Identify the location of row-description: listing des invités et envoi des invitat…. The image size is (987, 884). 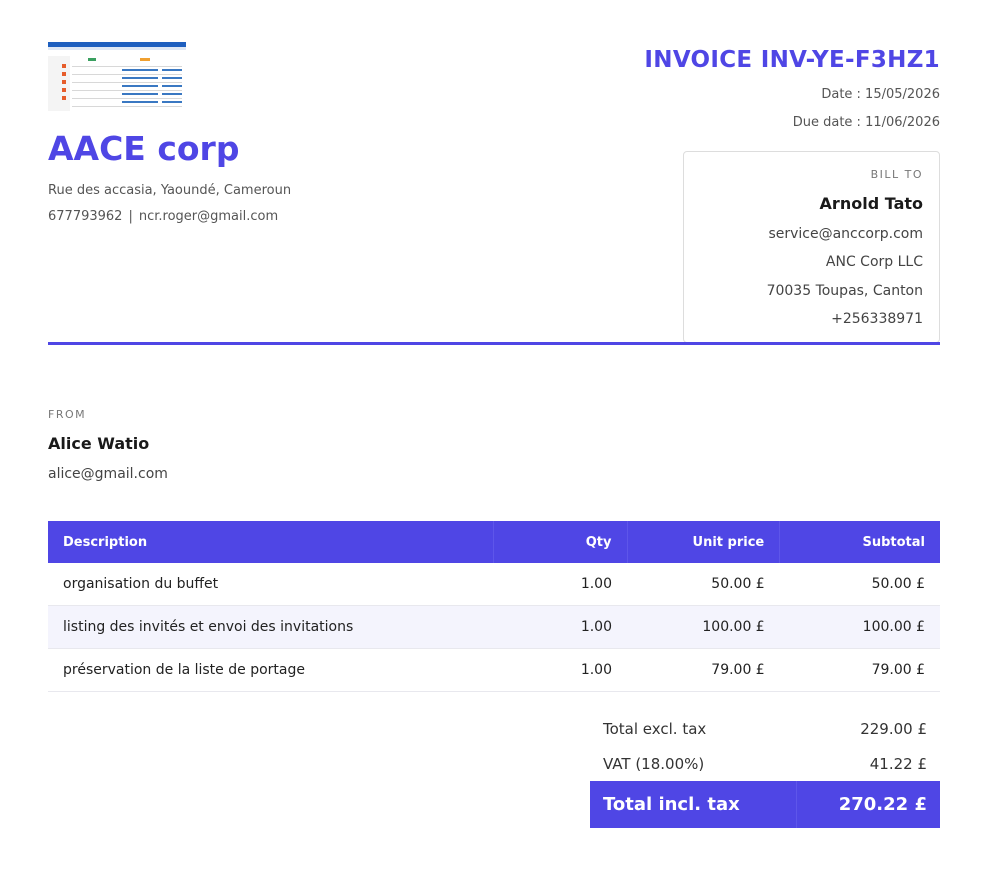
(271, 627).